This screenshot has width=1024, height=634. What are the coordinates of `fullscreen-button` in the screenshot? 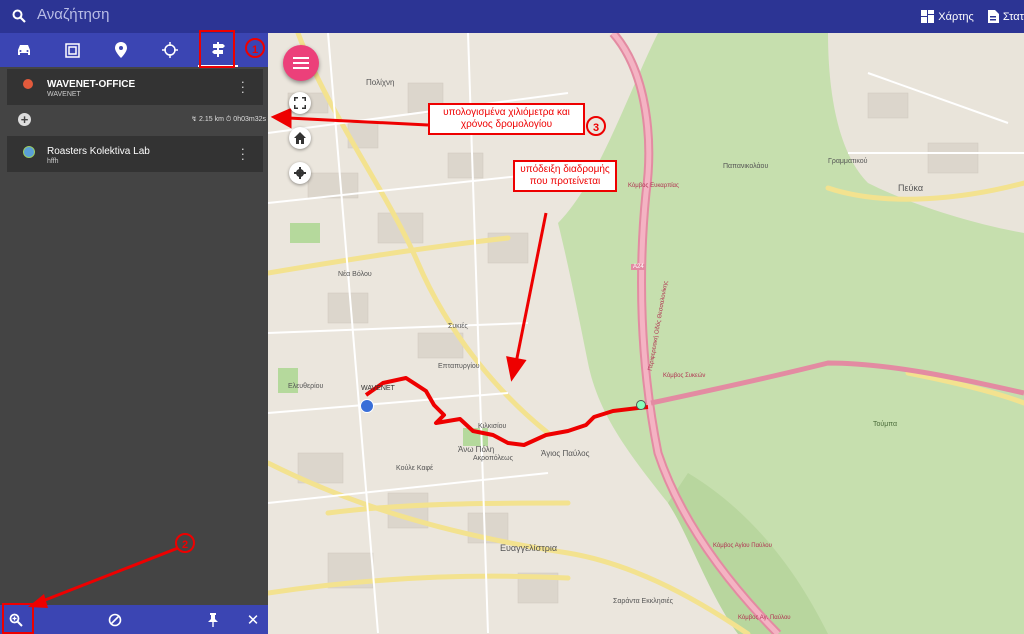 It's located at (300, 103).